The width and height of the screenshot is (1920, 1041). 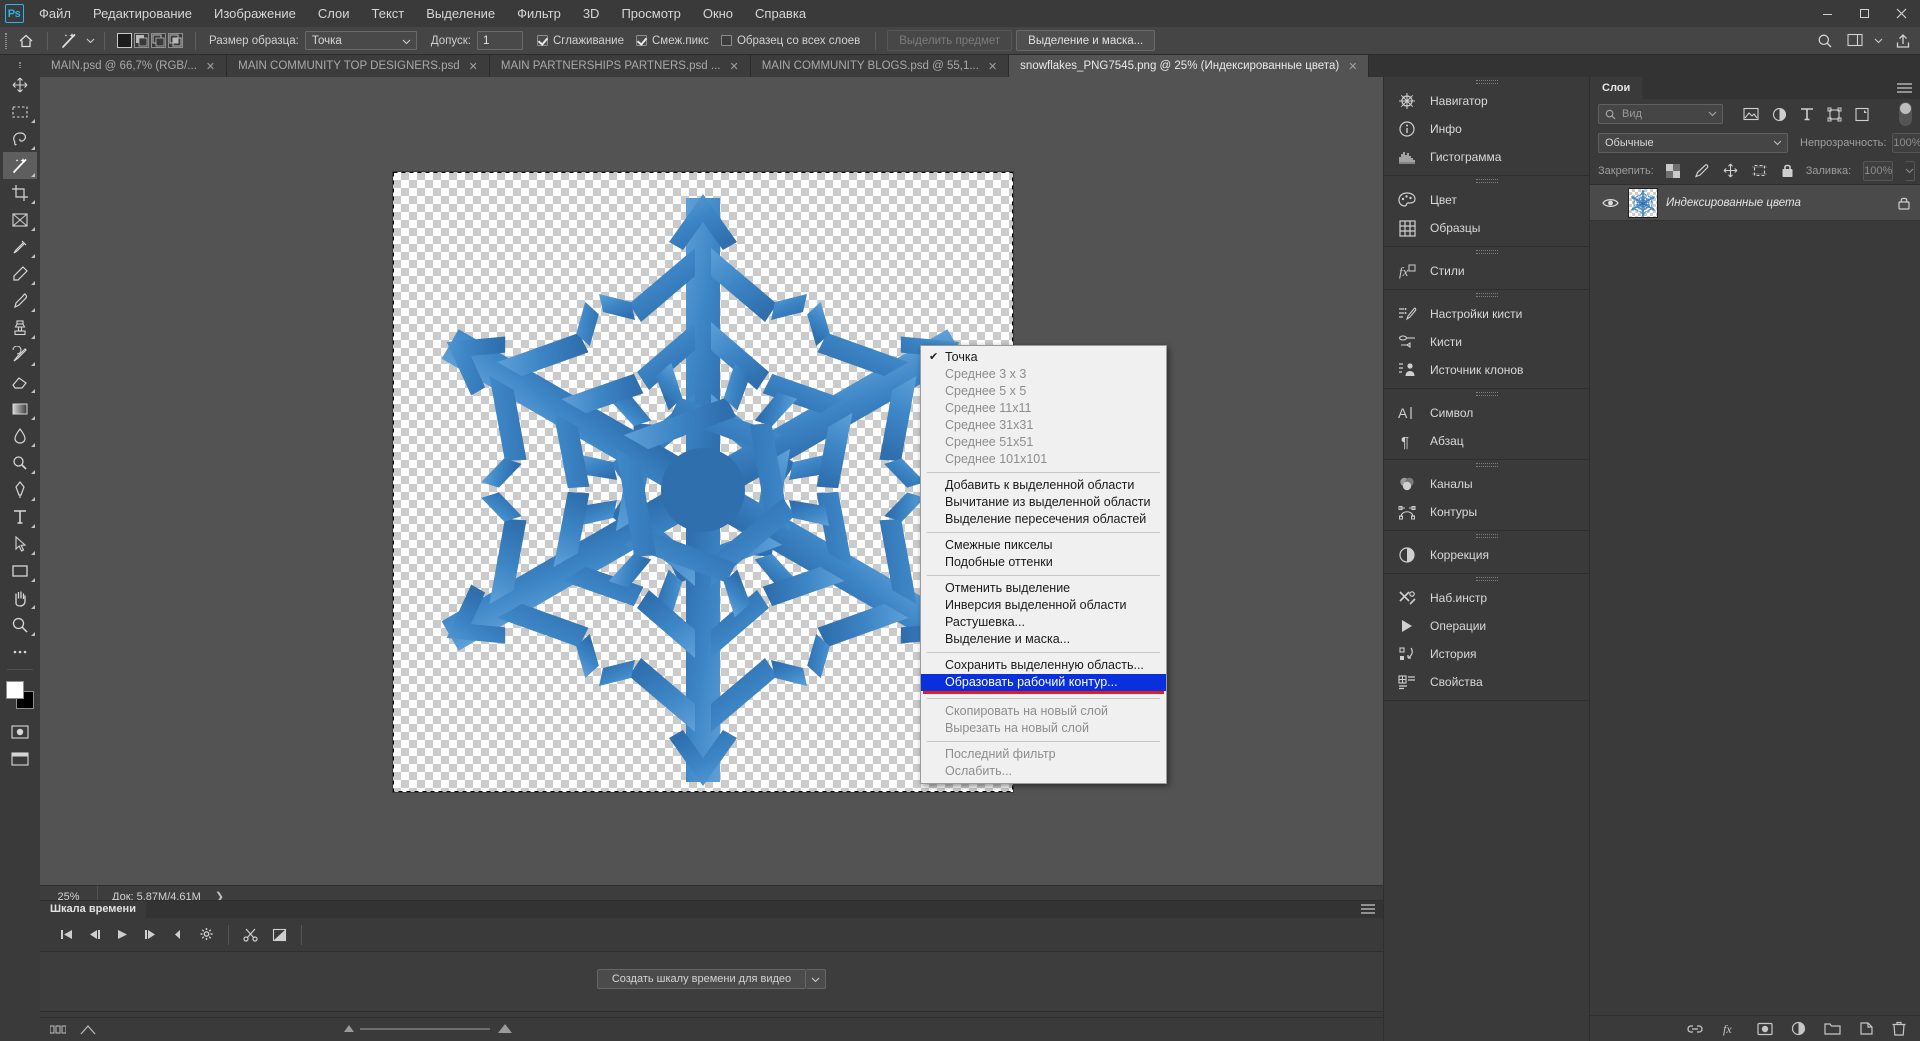 I want to click on tool-more, so click(x=20, y=651).